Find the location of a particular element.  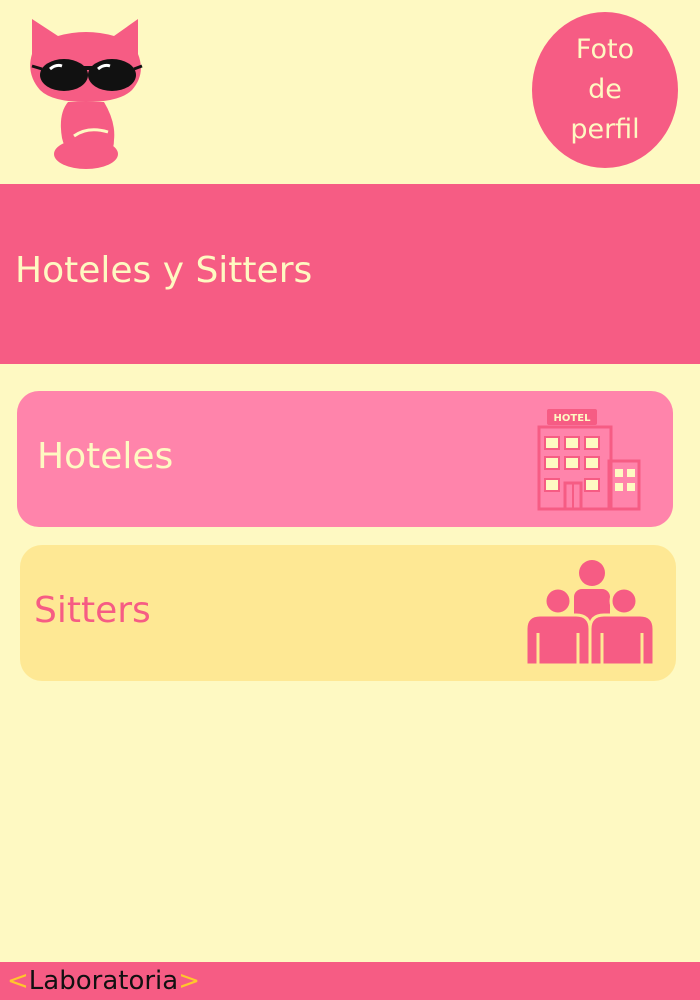

brand-name: Laboratoria is located at coordinates (103, 981).